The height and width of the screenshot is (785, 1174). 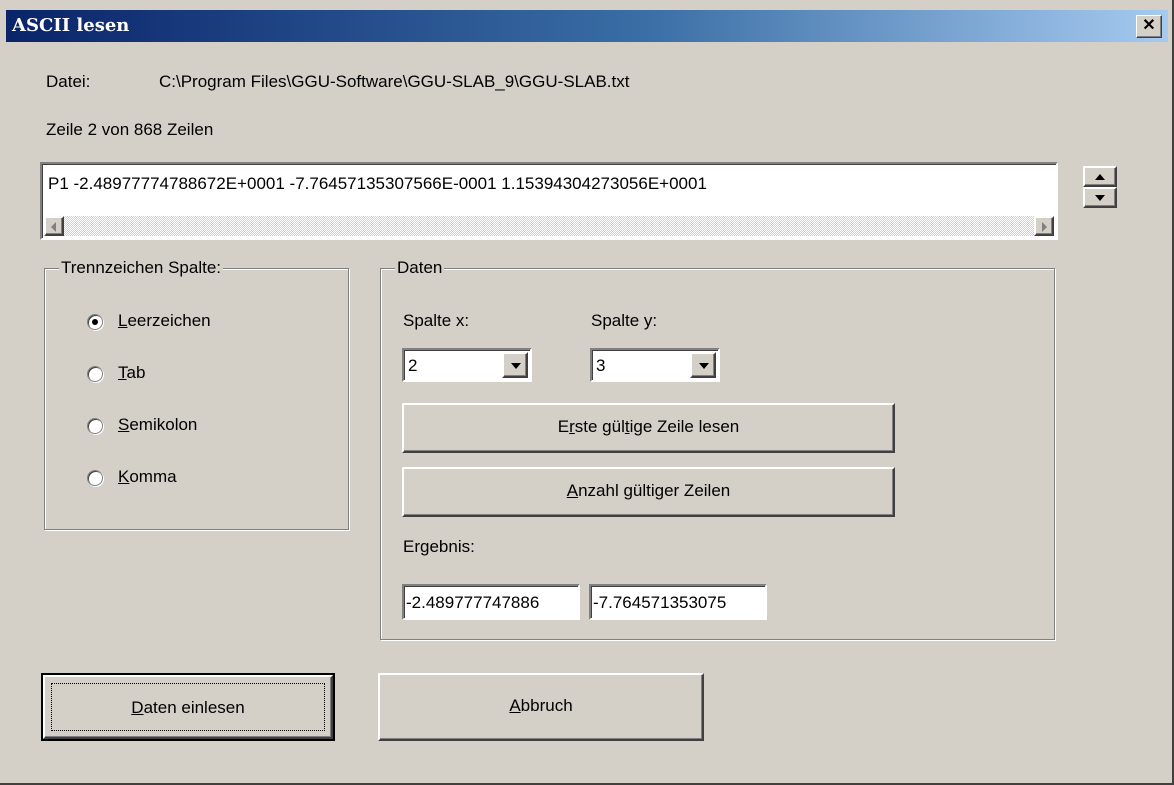 What do you see at coordinates (541, 707) in the screenshot?
I see `cancel-button: Abbruch` at bounding box center [541, 707].